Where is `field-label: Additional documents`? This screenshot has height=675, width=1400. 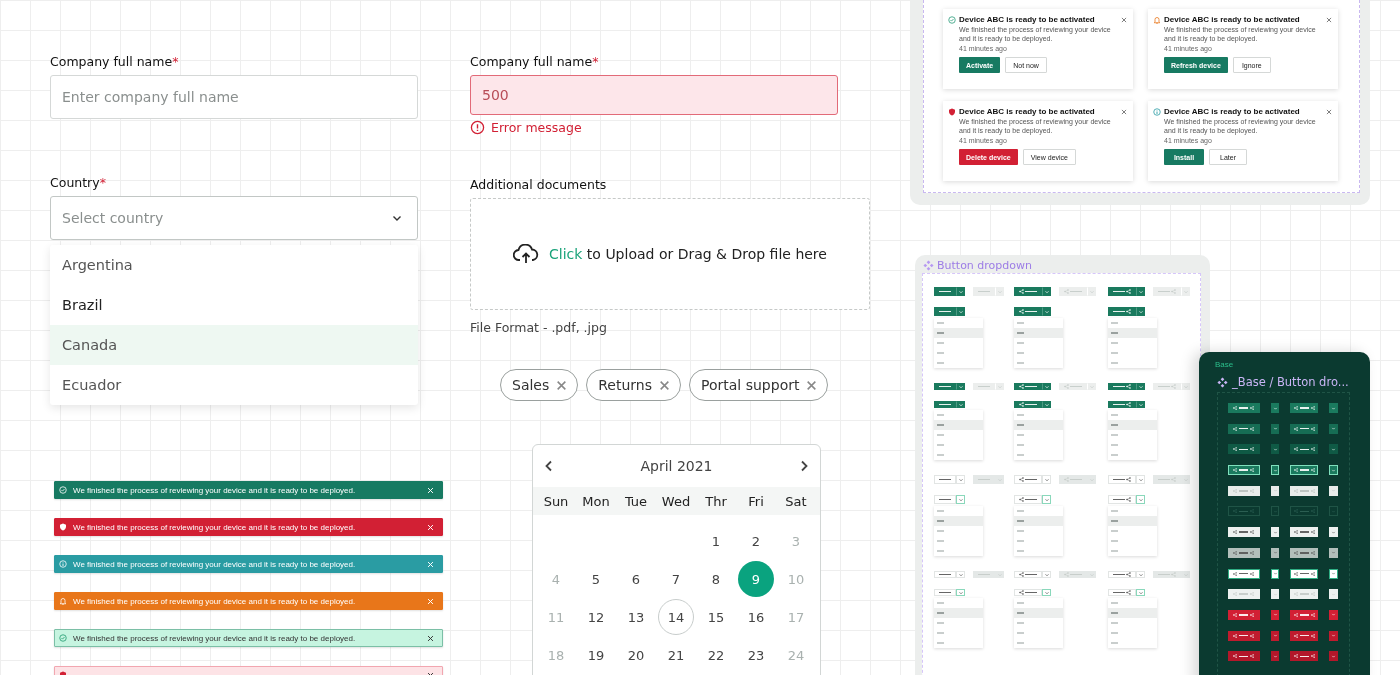
field-label: Additional documents is located at coordinates (538, 184).